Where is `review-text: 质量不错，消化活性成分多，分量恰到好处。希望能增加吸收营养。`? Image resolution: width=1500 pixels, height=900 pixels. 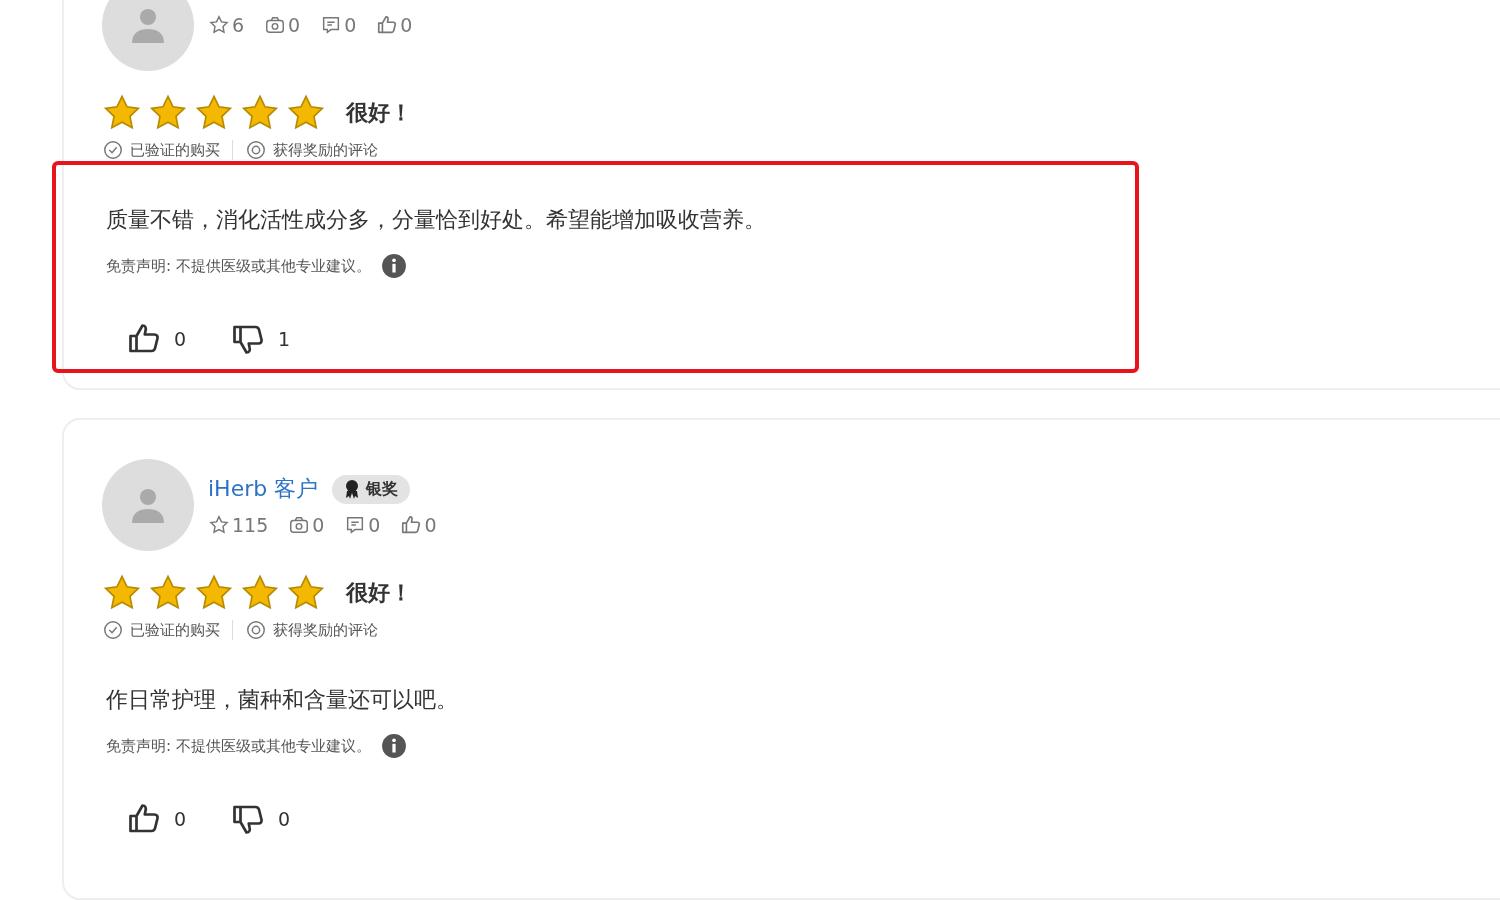
review-text: 质量不错，消化活性成分多，分量恰到好处。希望能增加吸收营养。 is located at coordinates (436, 220).